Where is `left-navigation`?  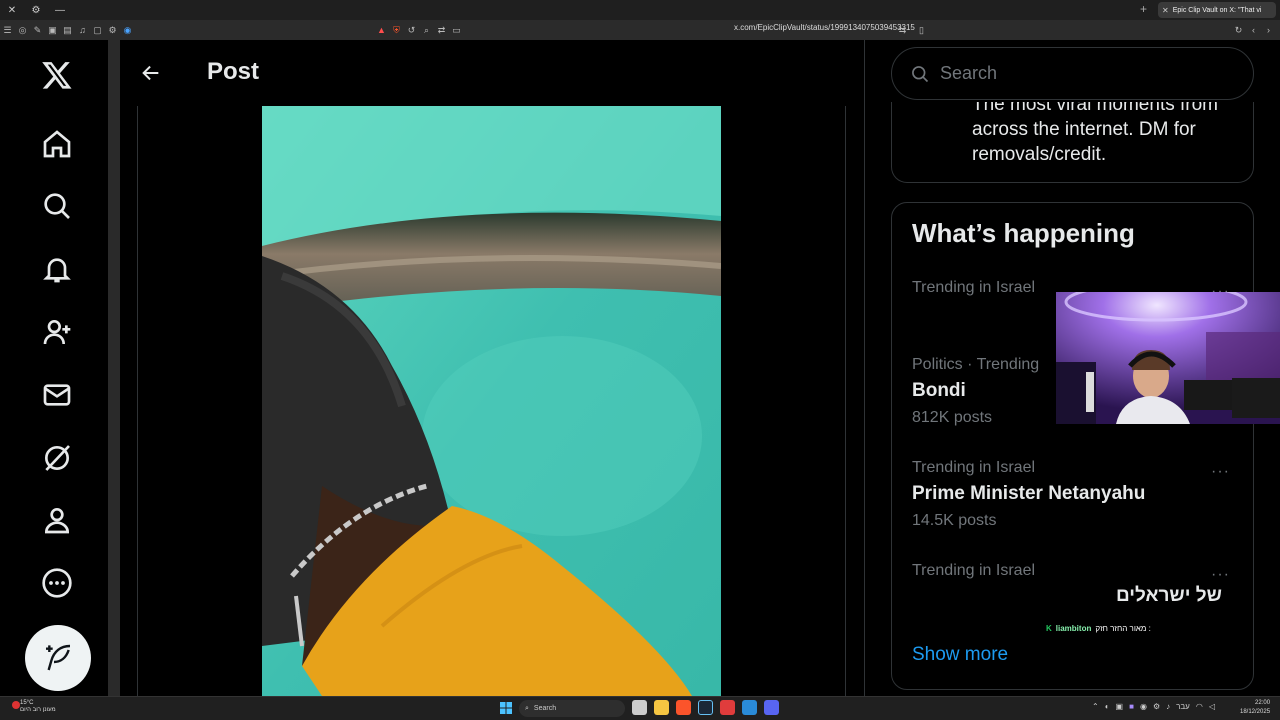 left-navigation is located at coordinates (57, 368).